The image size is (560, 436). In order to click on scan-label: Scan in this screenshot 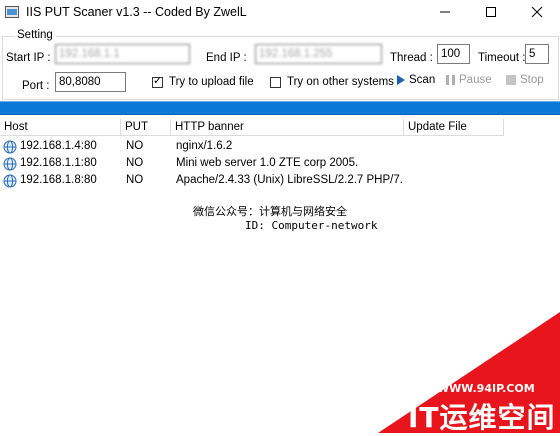, I will do `click(422, 80)`.